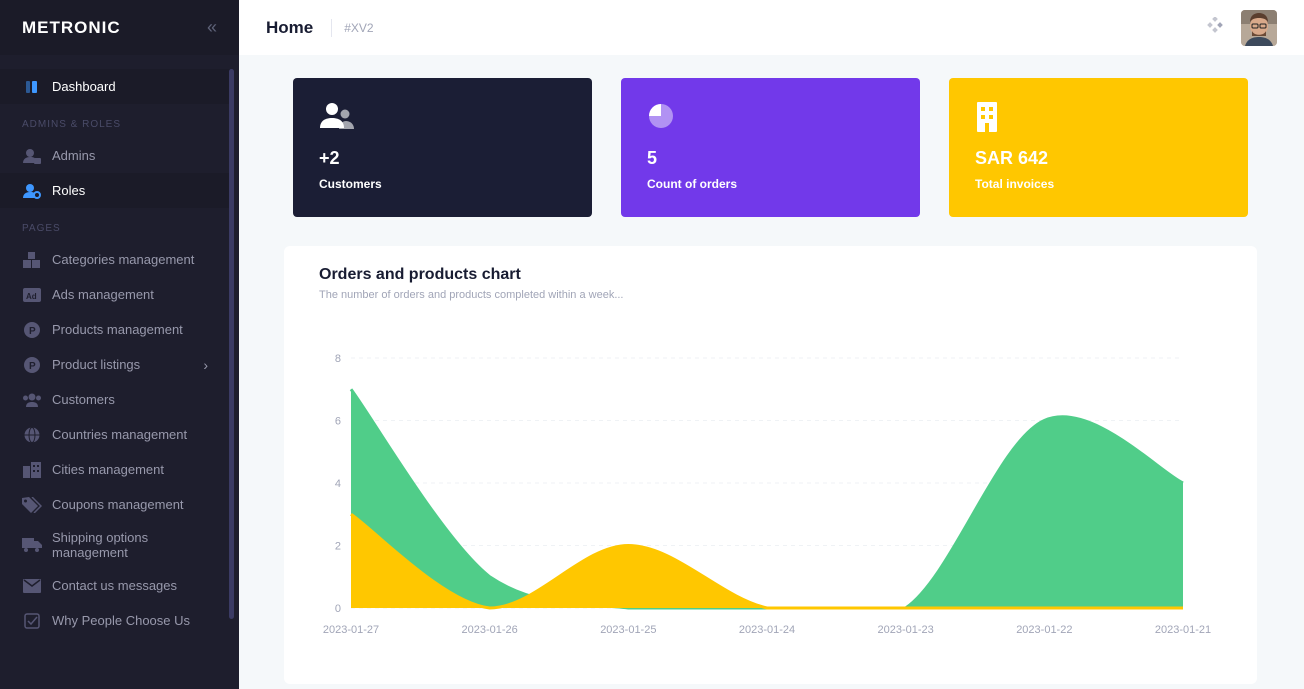  I want to click on sidebar-item-why-choose: Why People Choose Us, so click(115, 620).